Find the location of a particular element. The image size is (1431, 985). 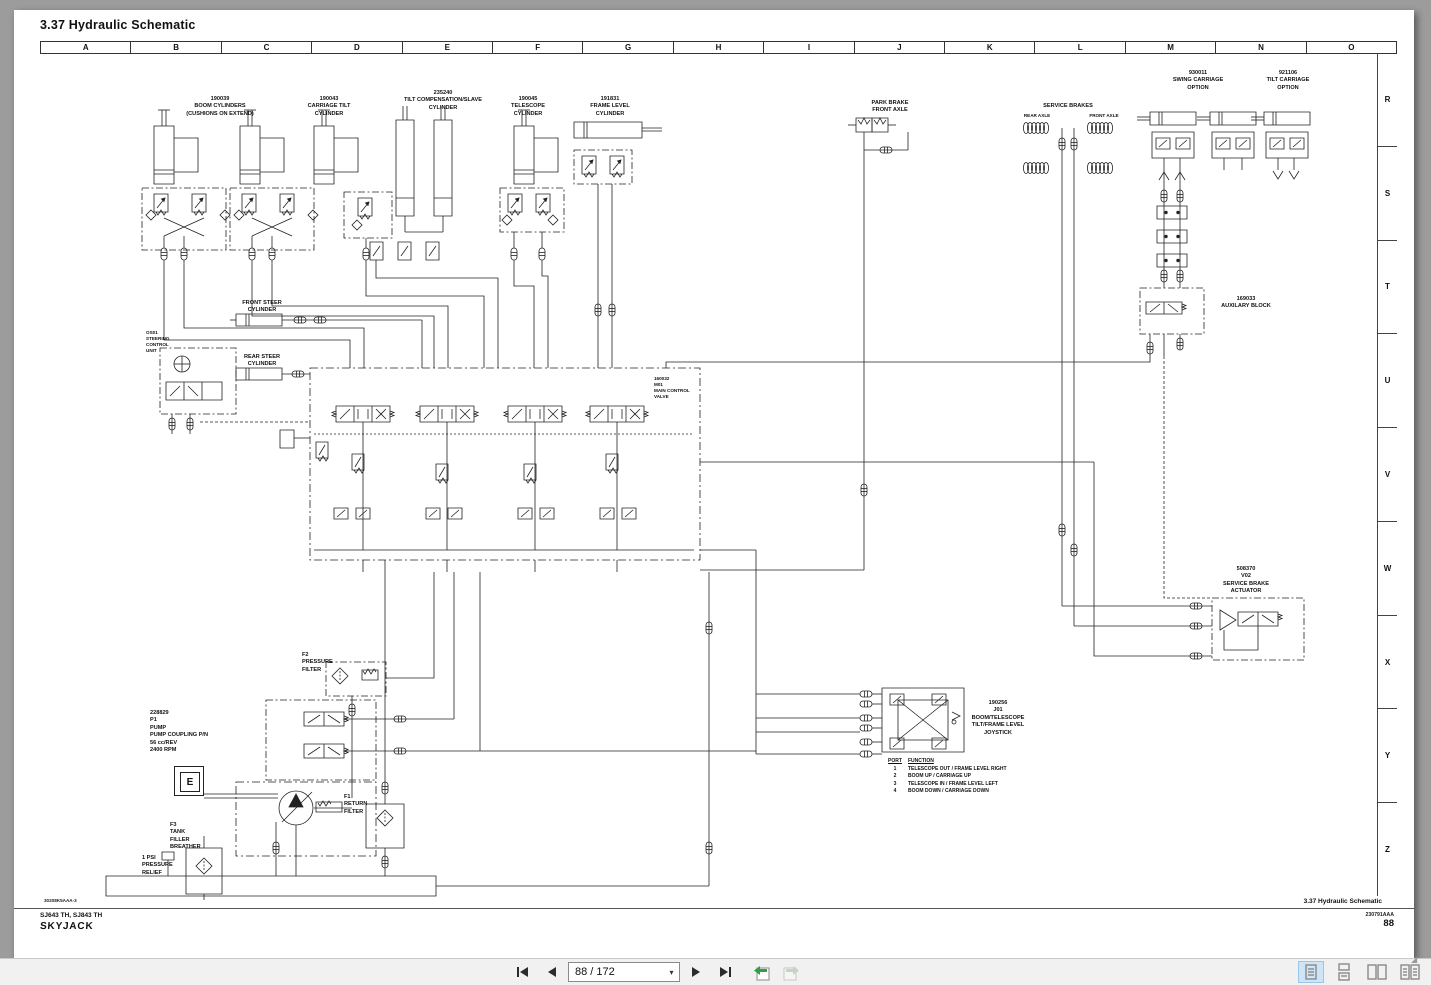

label-frame-level: 191831 FRAME LEVEL CYLINDER is located at coordinates (610, 106).